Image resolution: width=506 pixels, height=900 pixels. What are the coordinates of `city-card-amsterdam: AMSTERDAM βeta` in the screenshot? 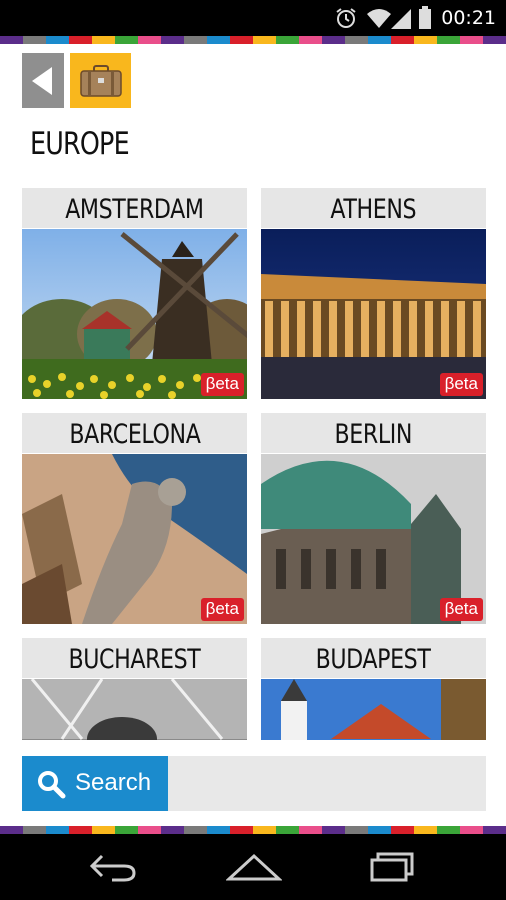 It's located at (134, 293).